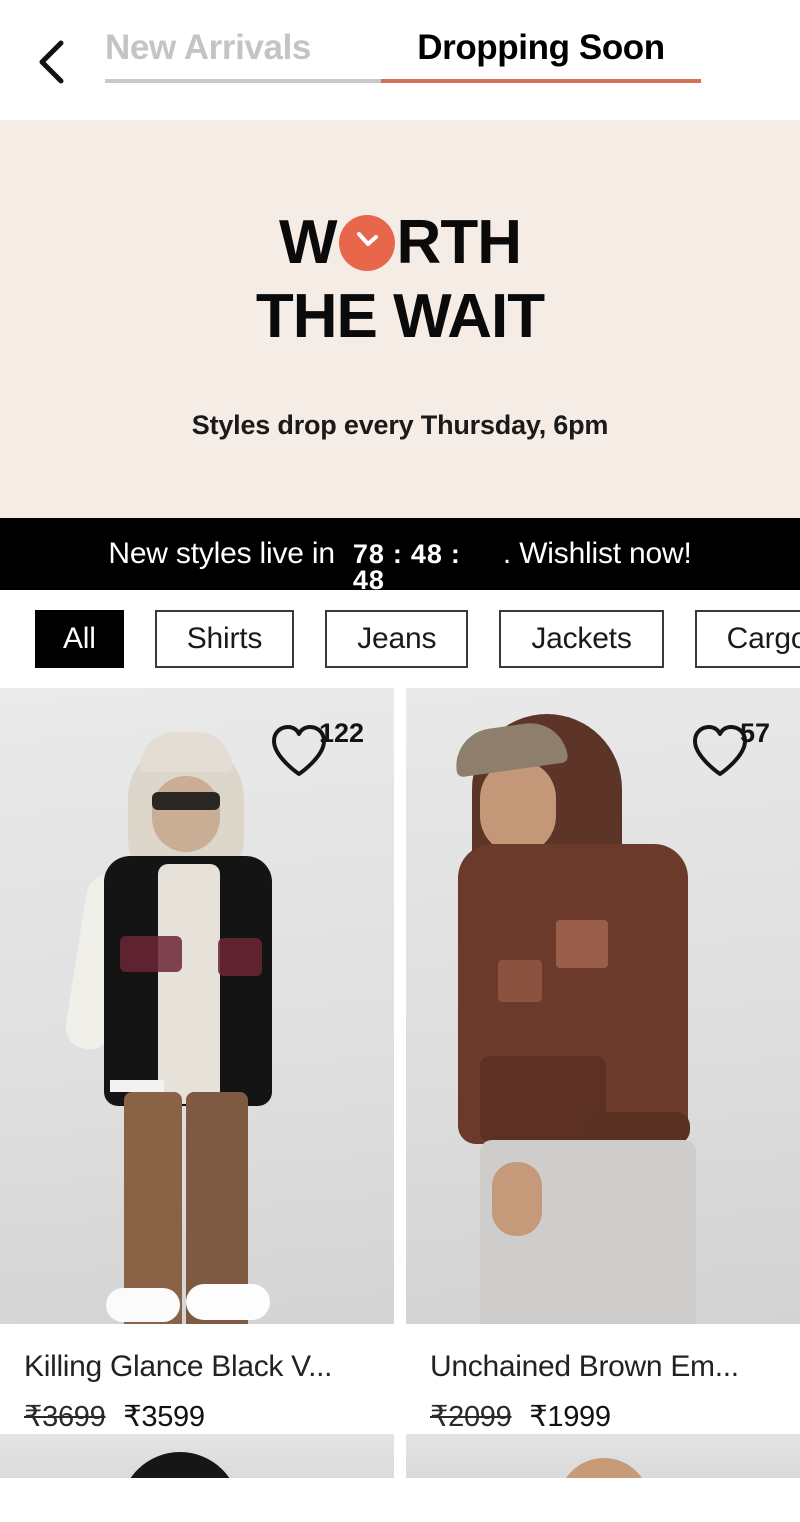 The height and width of the screenshot is (1522, 800). Describe the element at coordinates (65, 1416) in the screenshot. I see `product-price-original: ₹3699` at that location.